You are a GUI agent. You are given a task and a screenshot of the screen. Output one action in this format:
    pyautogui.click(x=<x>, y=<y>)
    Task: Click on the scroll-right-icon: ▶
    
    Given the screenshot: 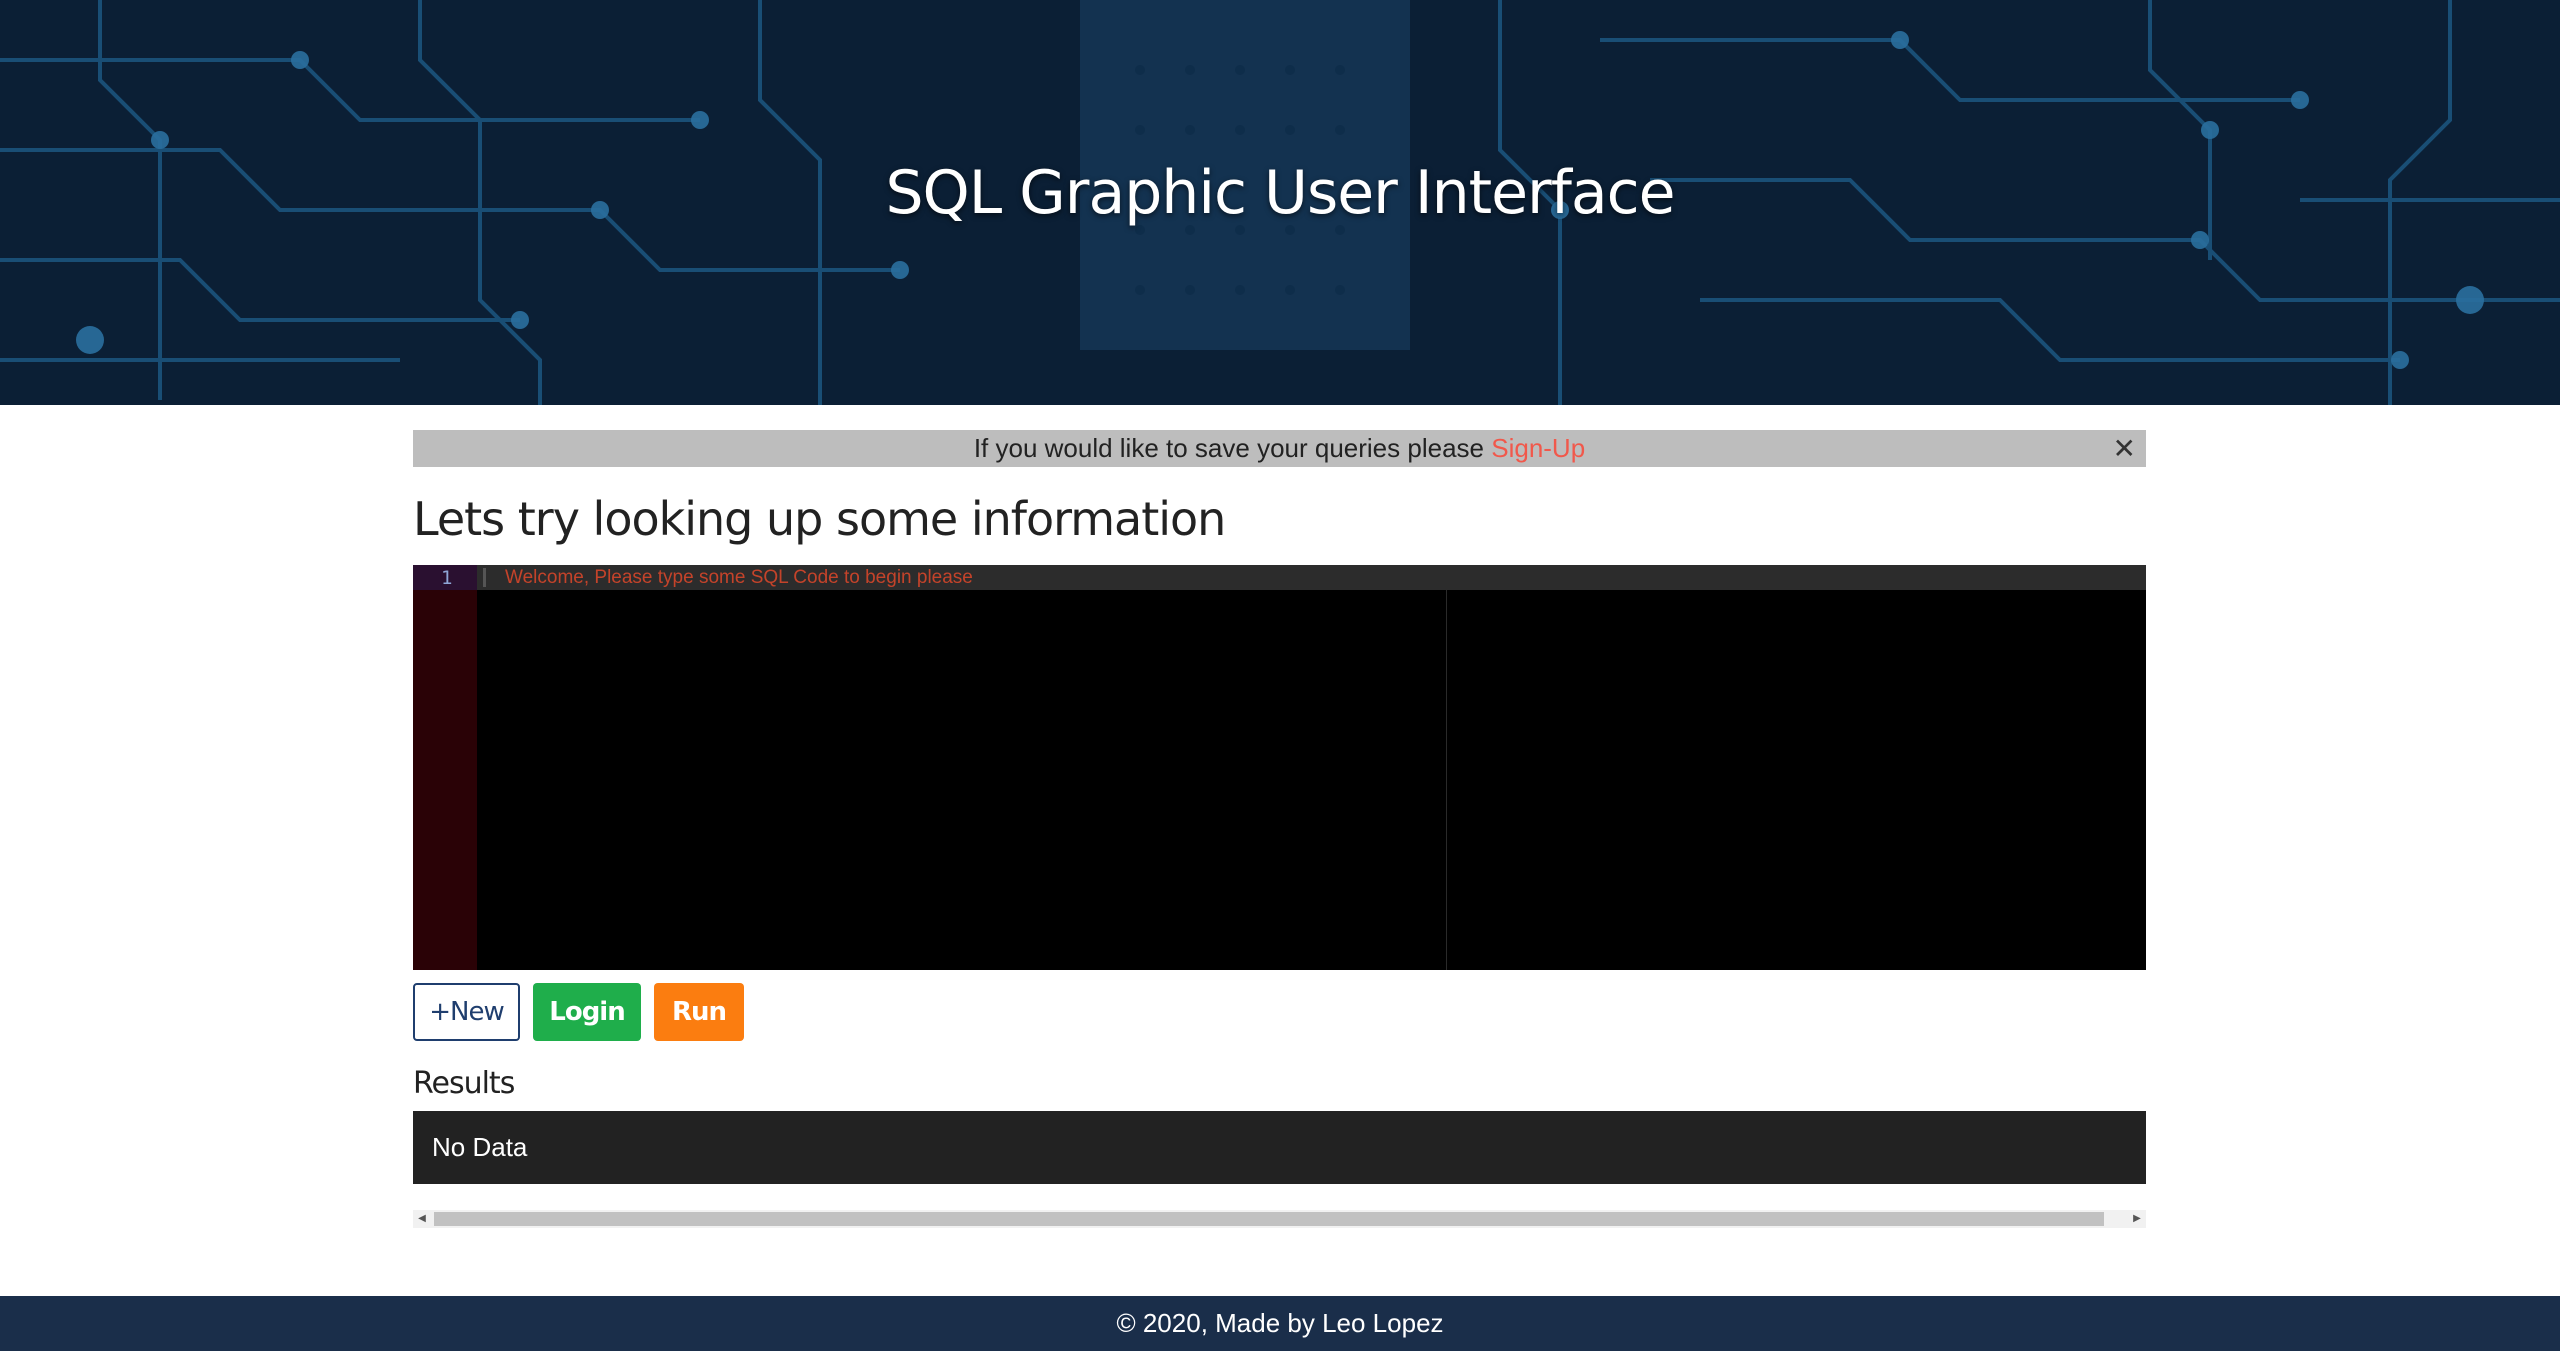 What is the action you would take?
    pyautogui.click(x=2137, y=1219)
    